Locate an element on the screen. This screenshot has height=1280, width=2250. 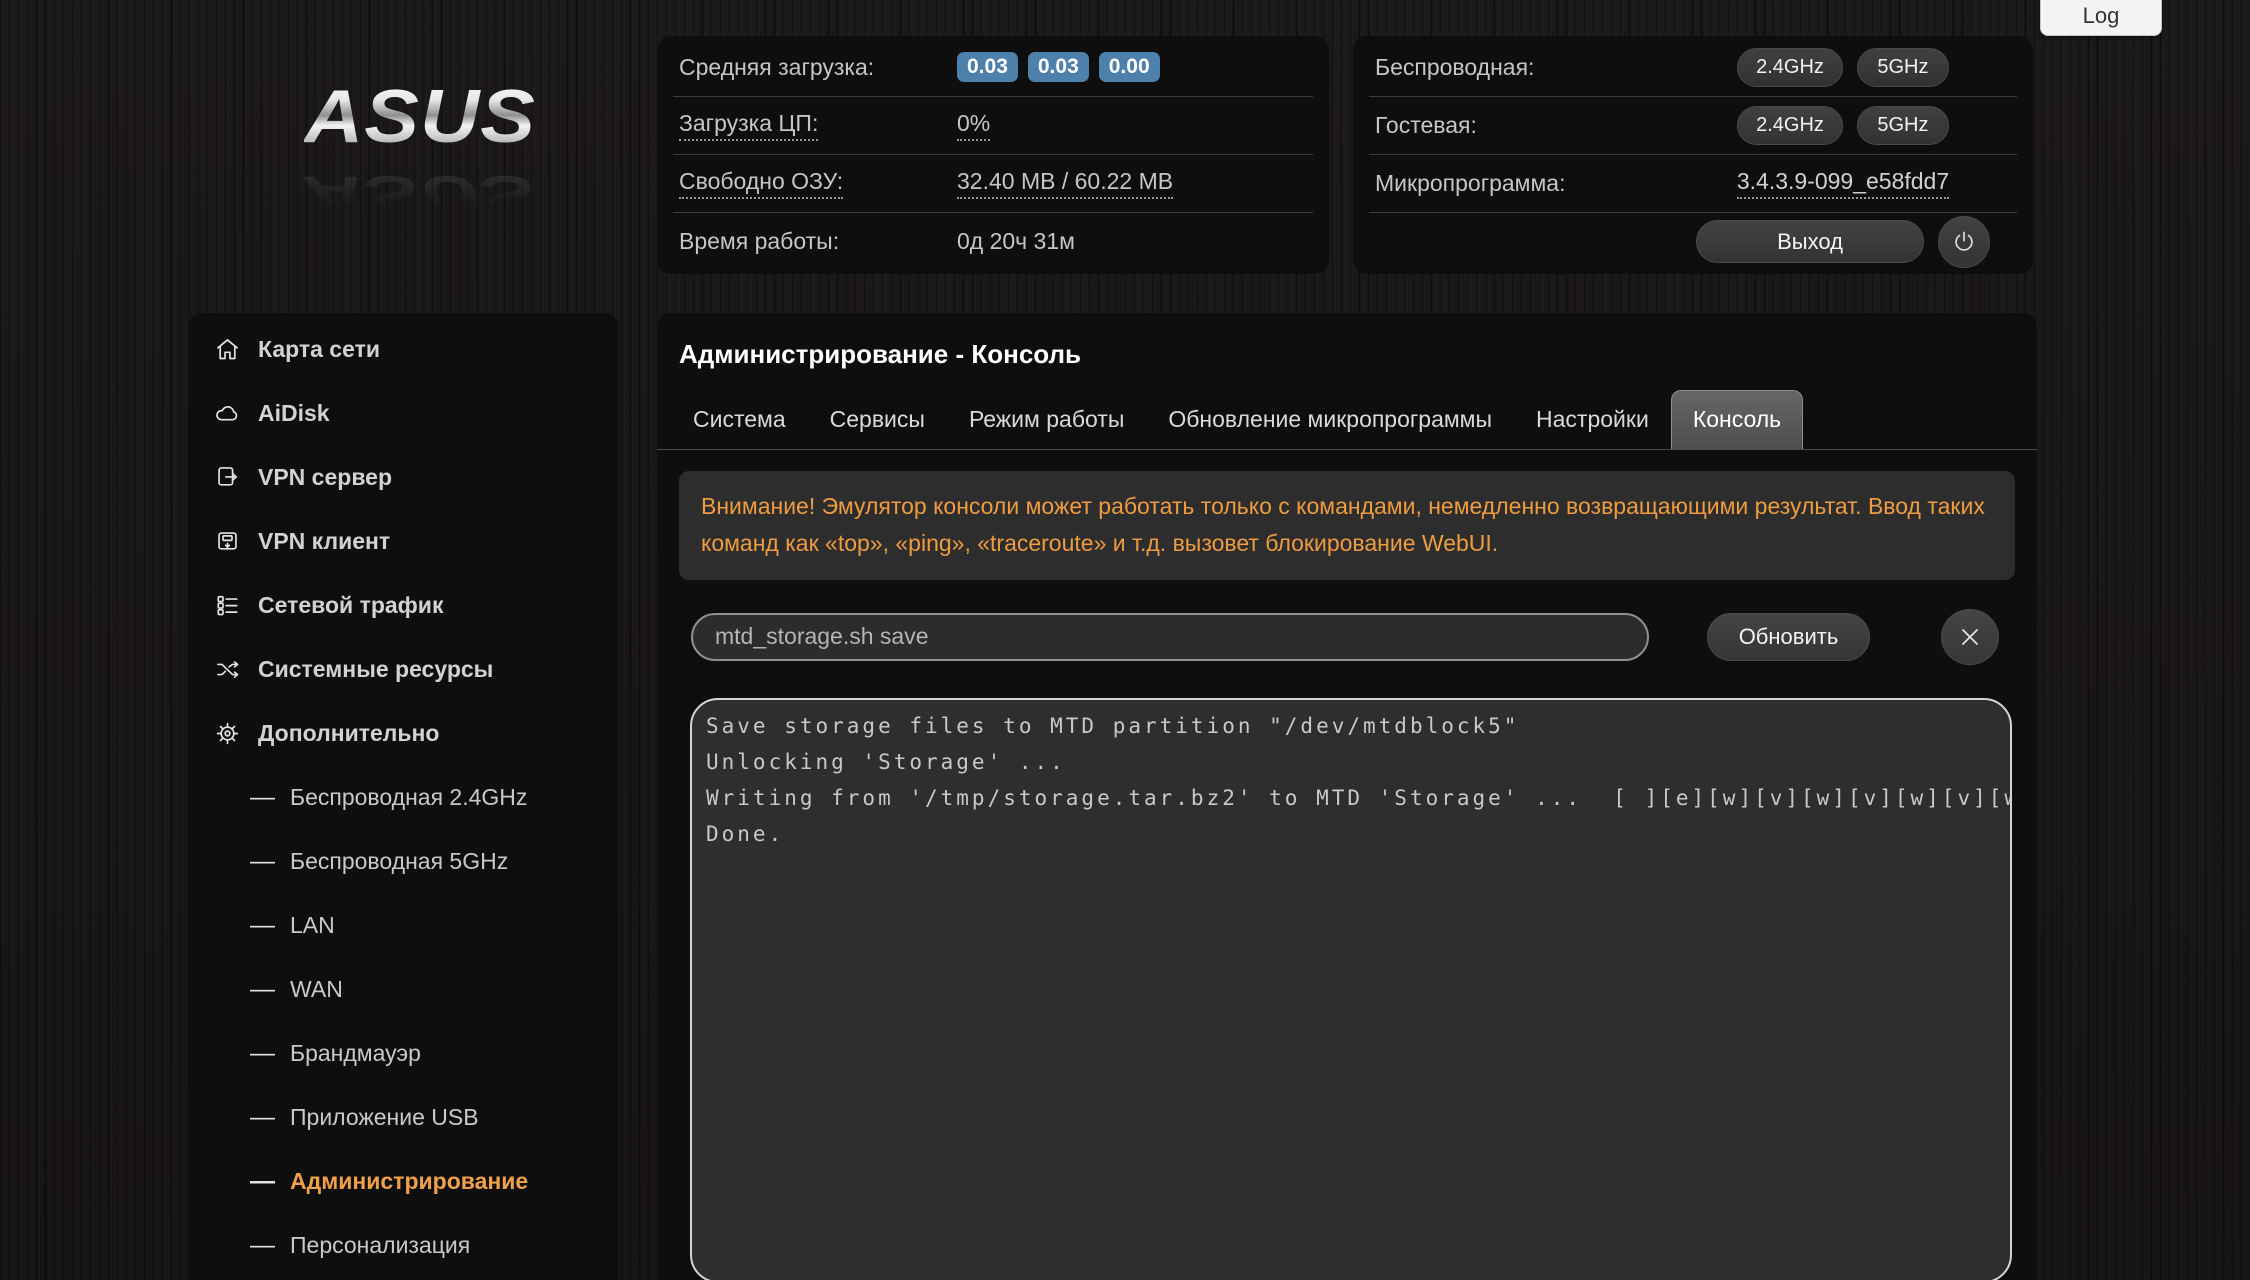
sidebar-subitem-usb-application: — Приложение USB is located at coordinates (403, 1117).